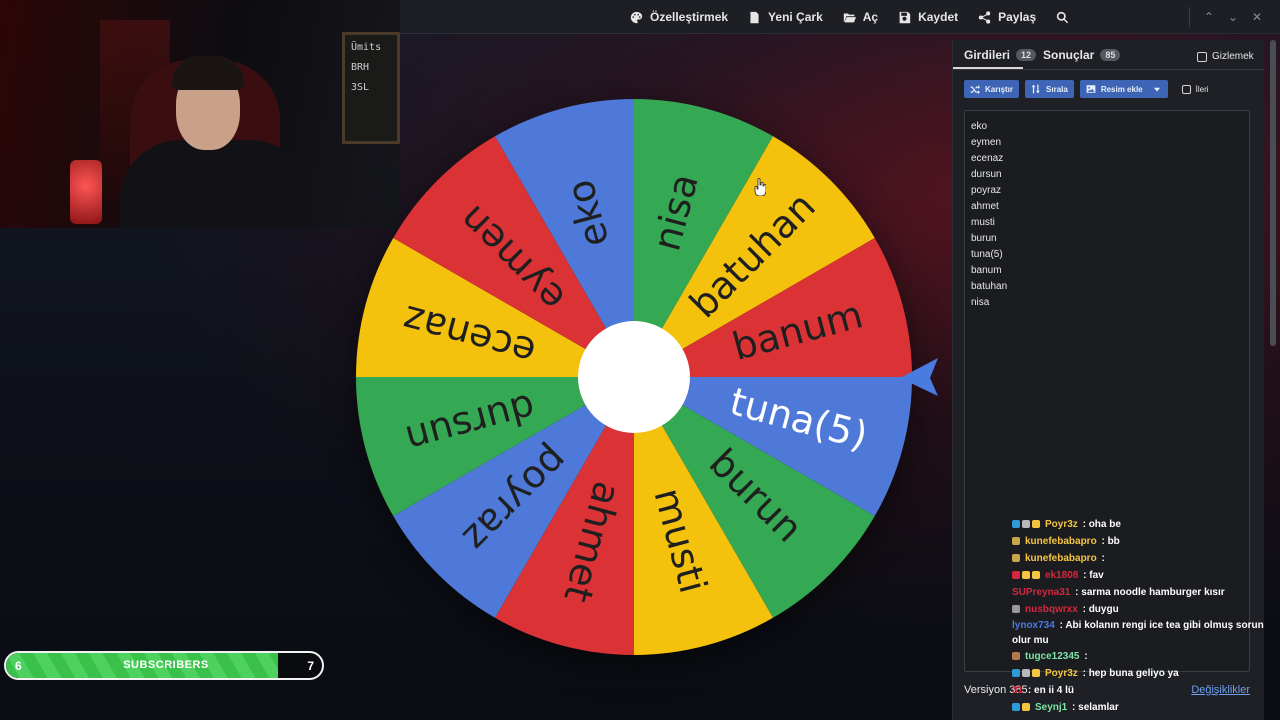  Describe the element at coordinates (1000, 55) in the screenshot. I see `tab-entries: Girdileri 12` at that location.